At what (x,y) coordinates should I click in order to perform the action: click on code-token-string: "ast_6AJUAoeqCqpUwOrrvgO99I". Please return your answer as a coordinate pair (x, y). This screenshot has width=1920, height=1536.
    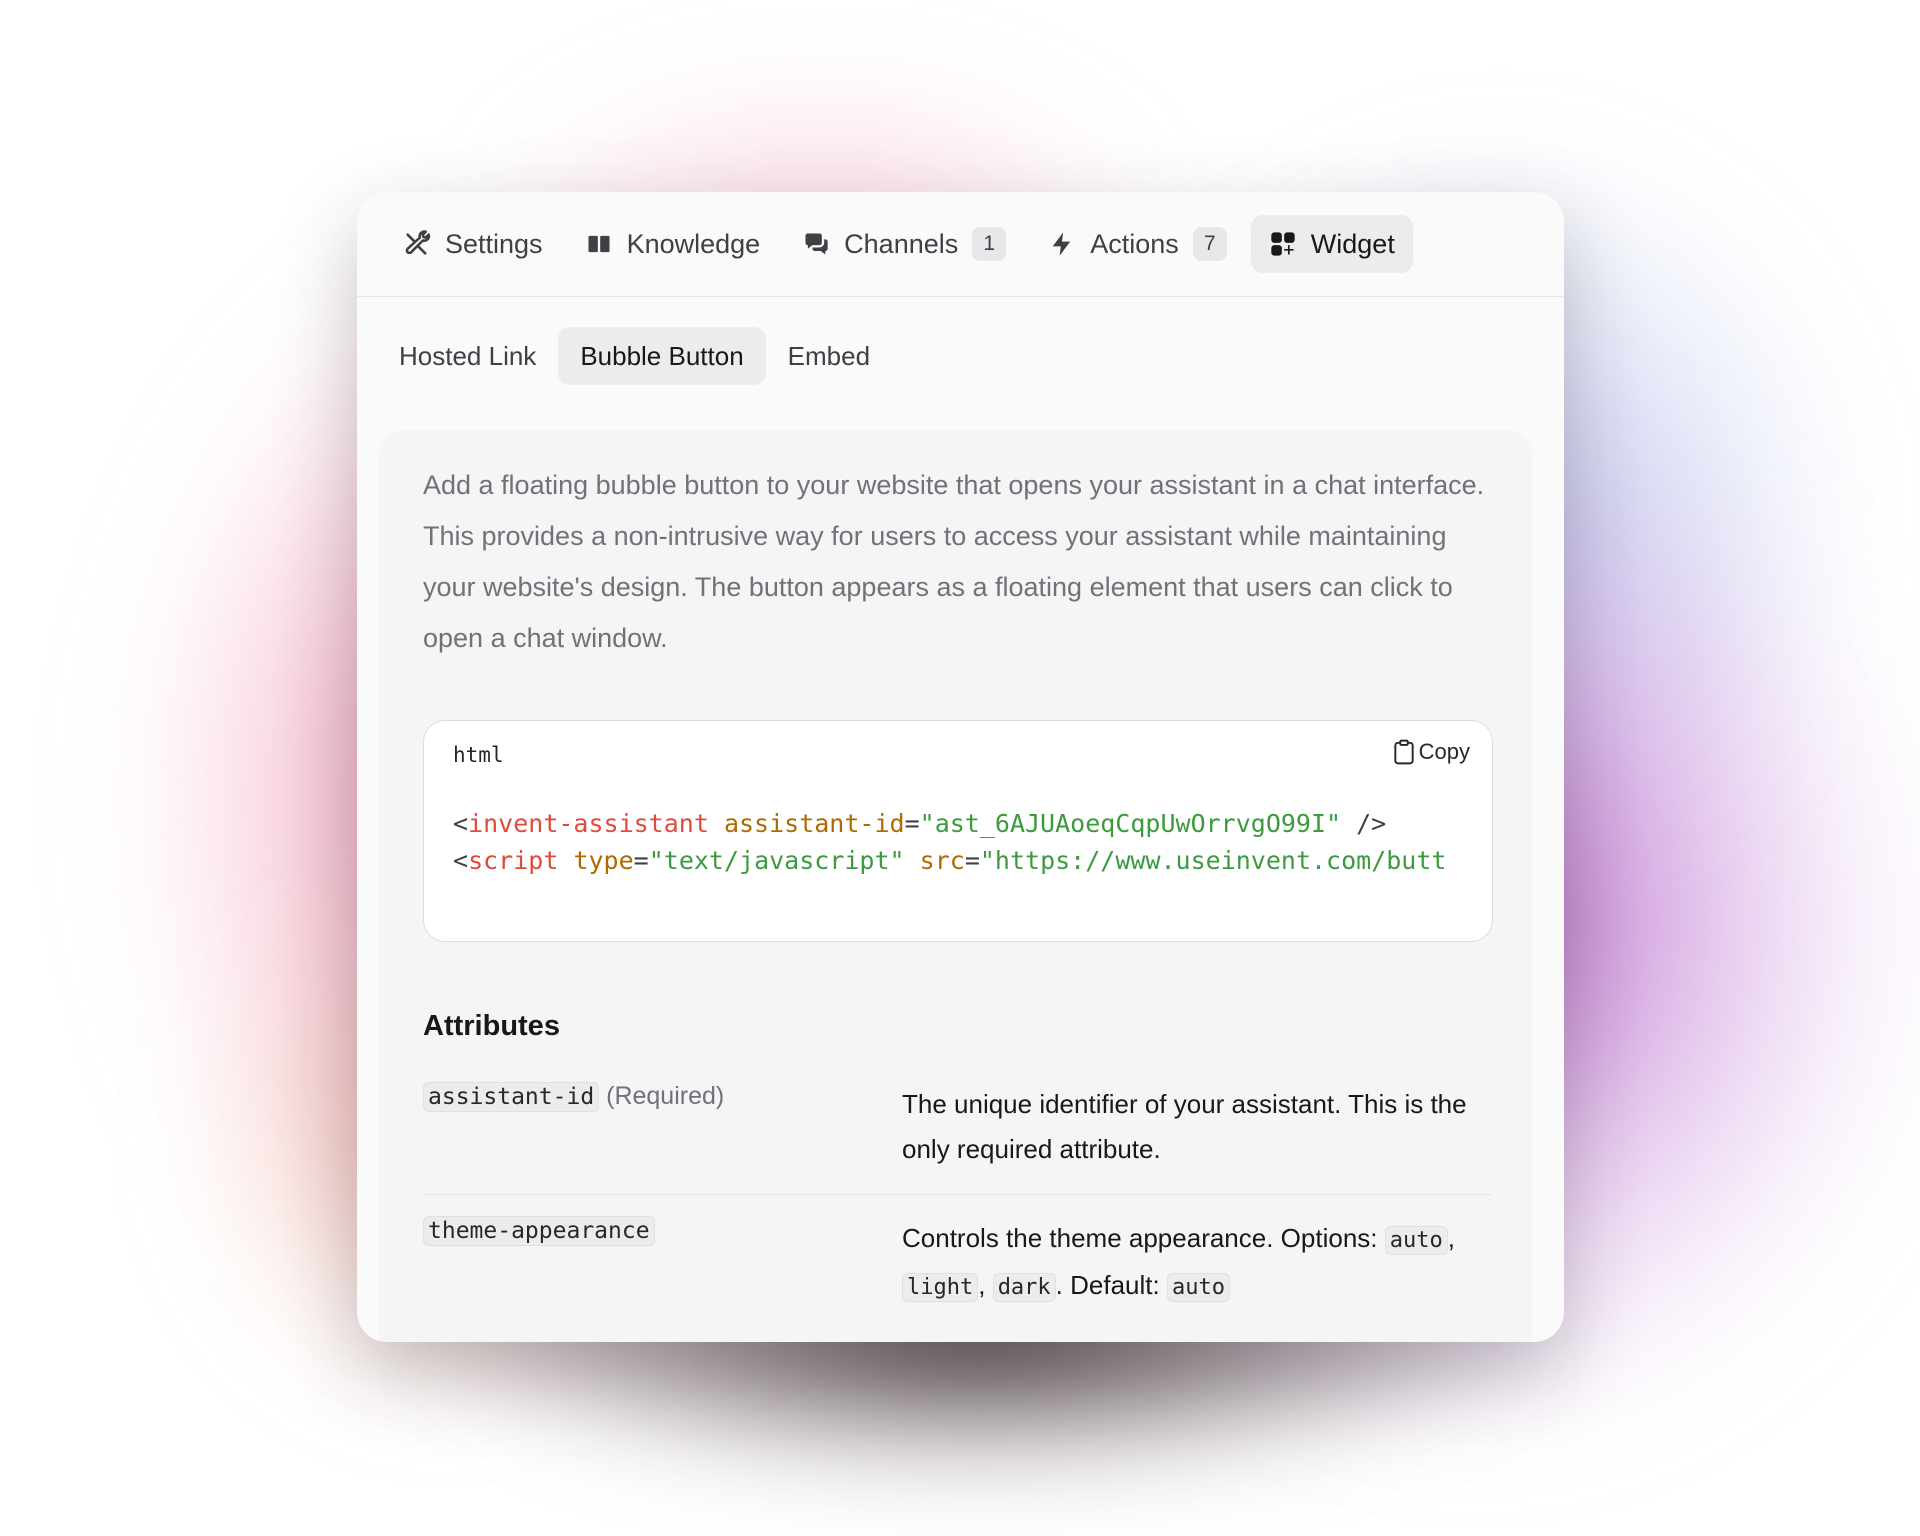
    Looking at the image, I should click on (1130, 823).